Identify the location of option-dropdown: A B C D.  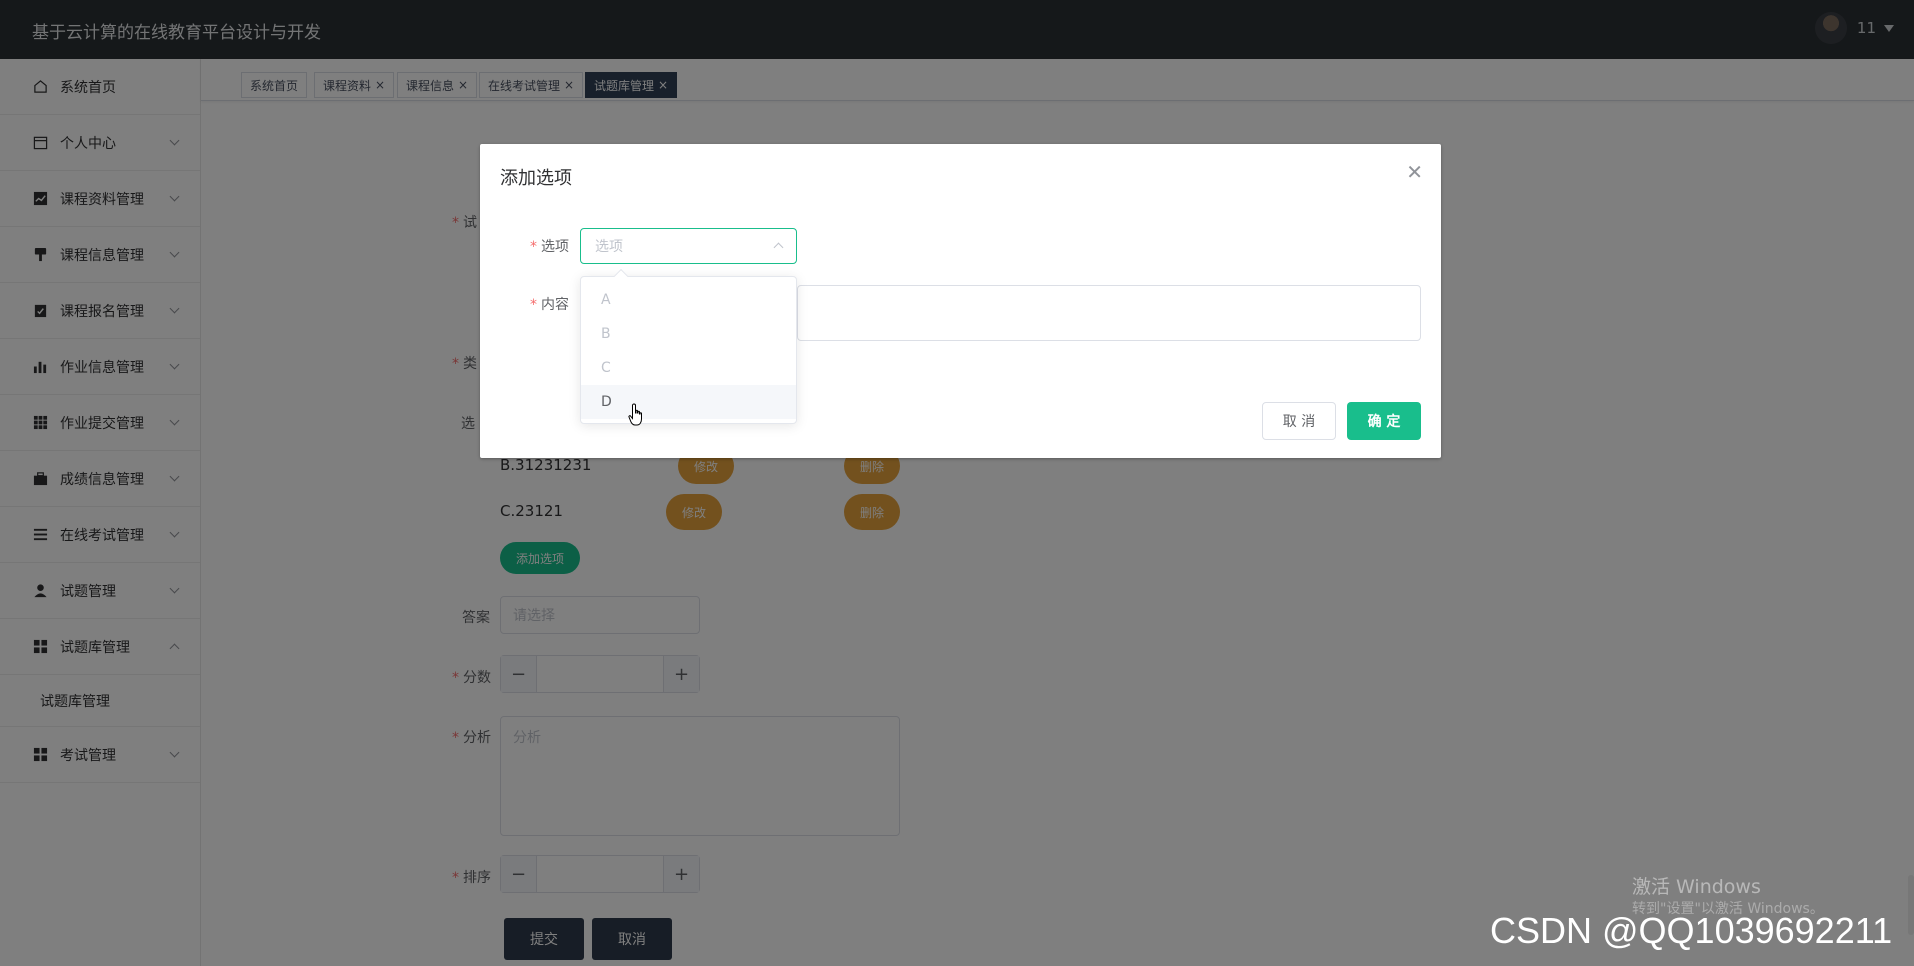
(688, 346).